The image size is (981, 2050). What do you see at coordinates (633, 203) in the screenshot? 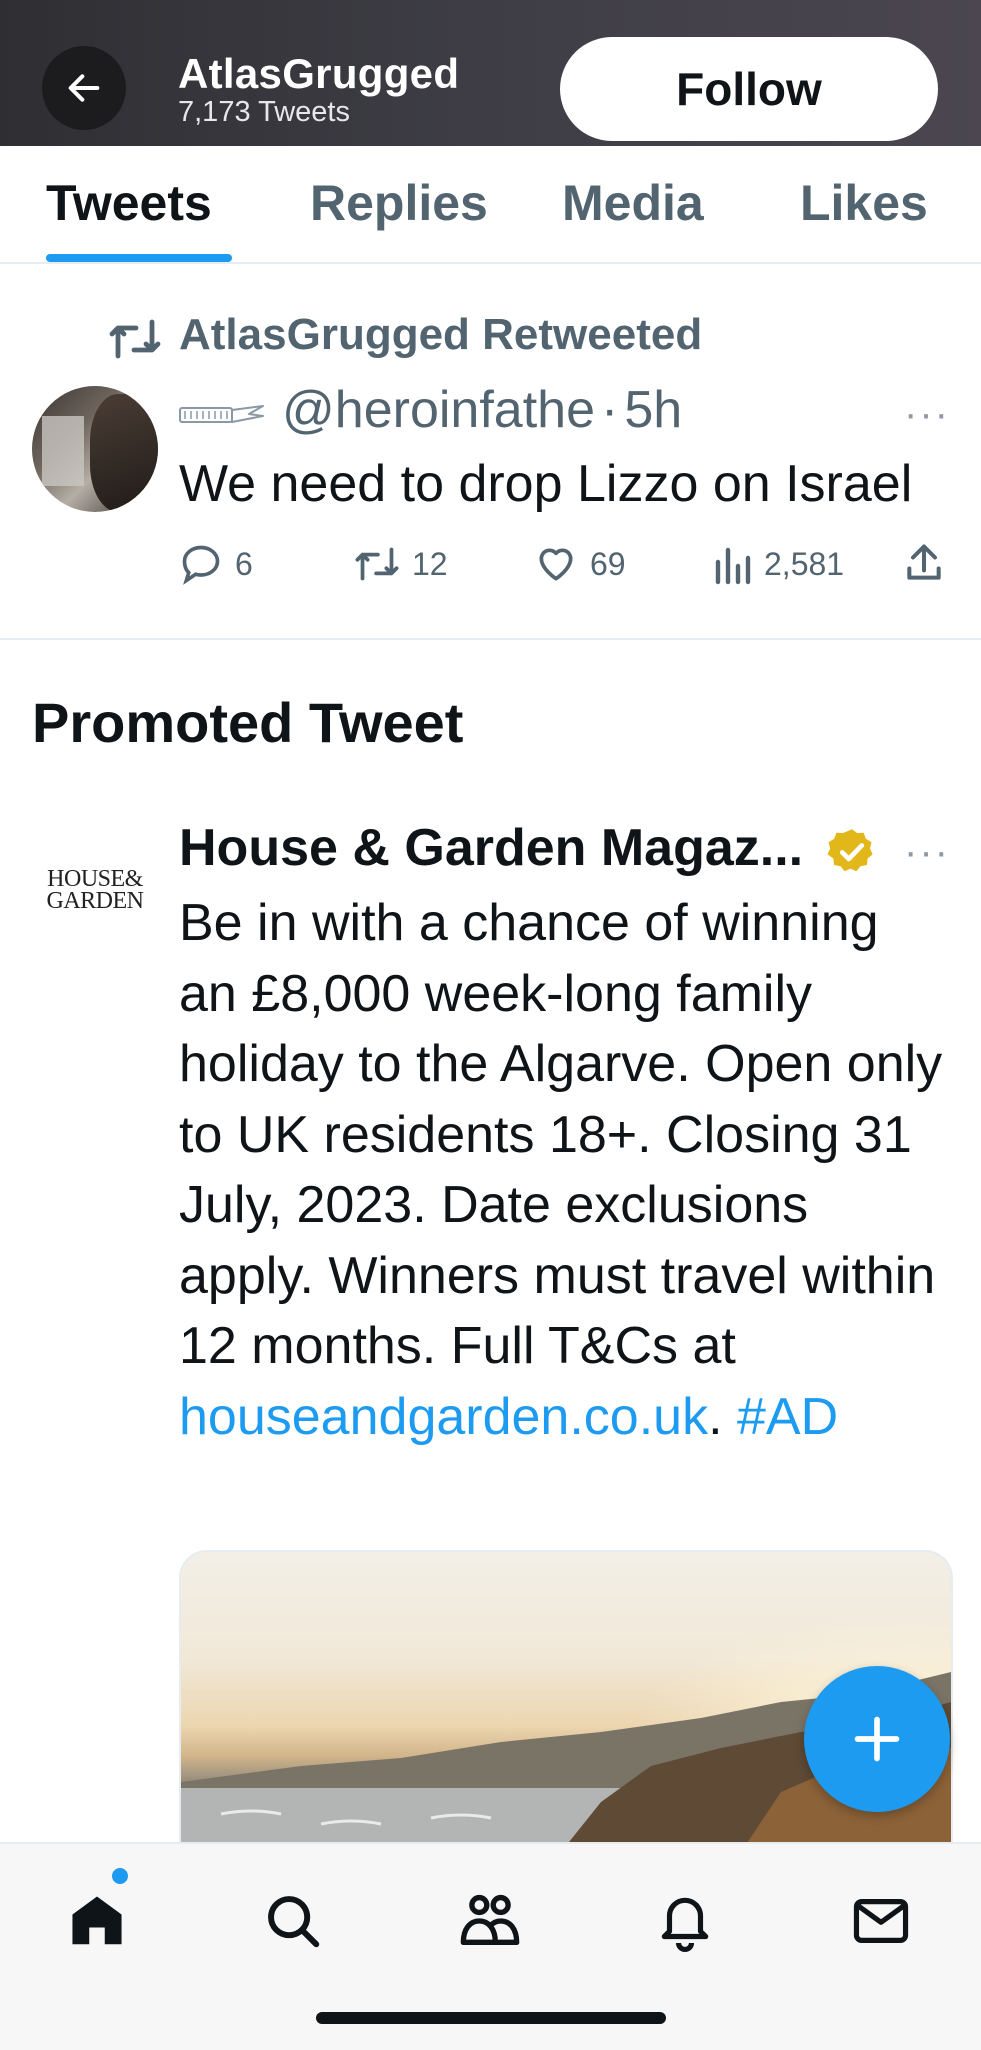
I see `tab-media: Media` at bounding box center [633, 203].